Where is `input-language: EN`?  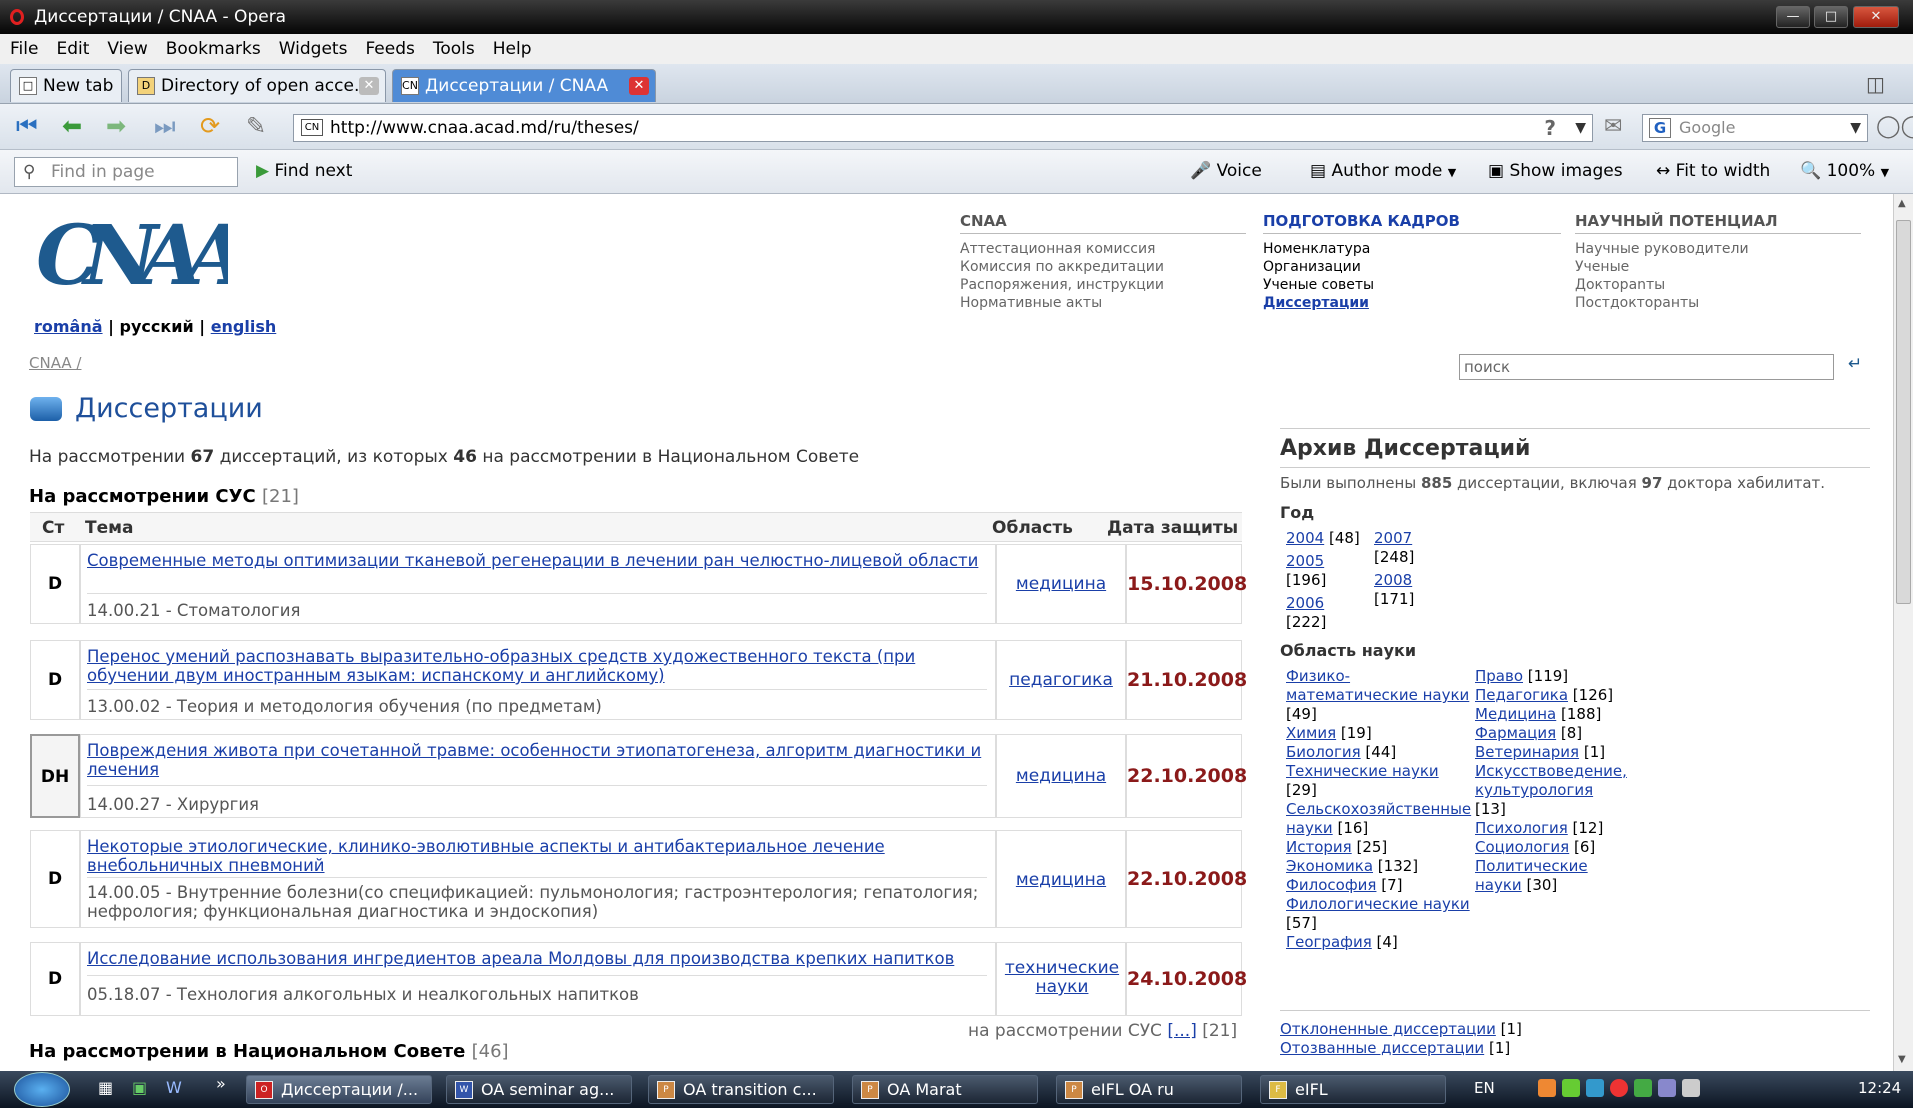 input-language: EN is located at coordinates (1484, 1088).